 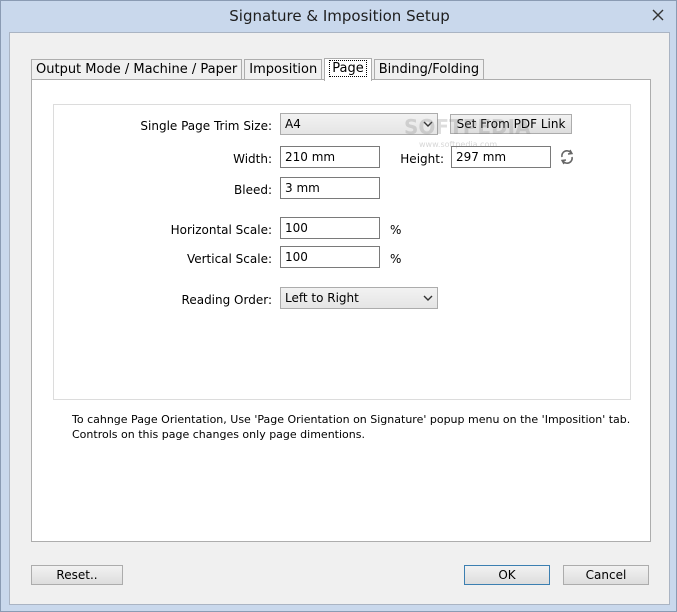 I want to click on trim-size-label: Single Page Trim Size:, so click(x=206, y=126).